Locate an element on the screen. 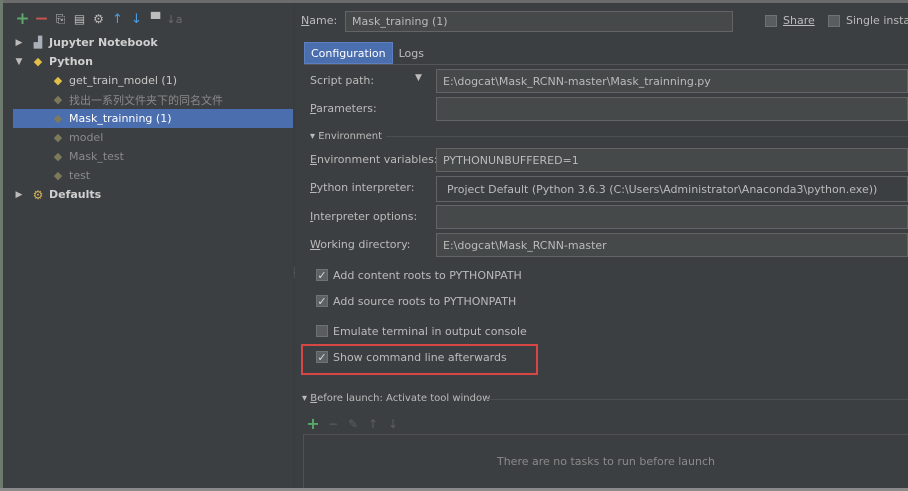 The image size is (908, 491). tree-item-find-files: ◆ 找出一系列文件夹下的同名文件 is located at coordinates (148, 99).